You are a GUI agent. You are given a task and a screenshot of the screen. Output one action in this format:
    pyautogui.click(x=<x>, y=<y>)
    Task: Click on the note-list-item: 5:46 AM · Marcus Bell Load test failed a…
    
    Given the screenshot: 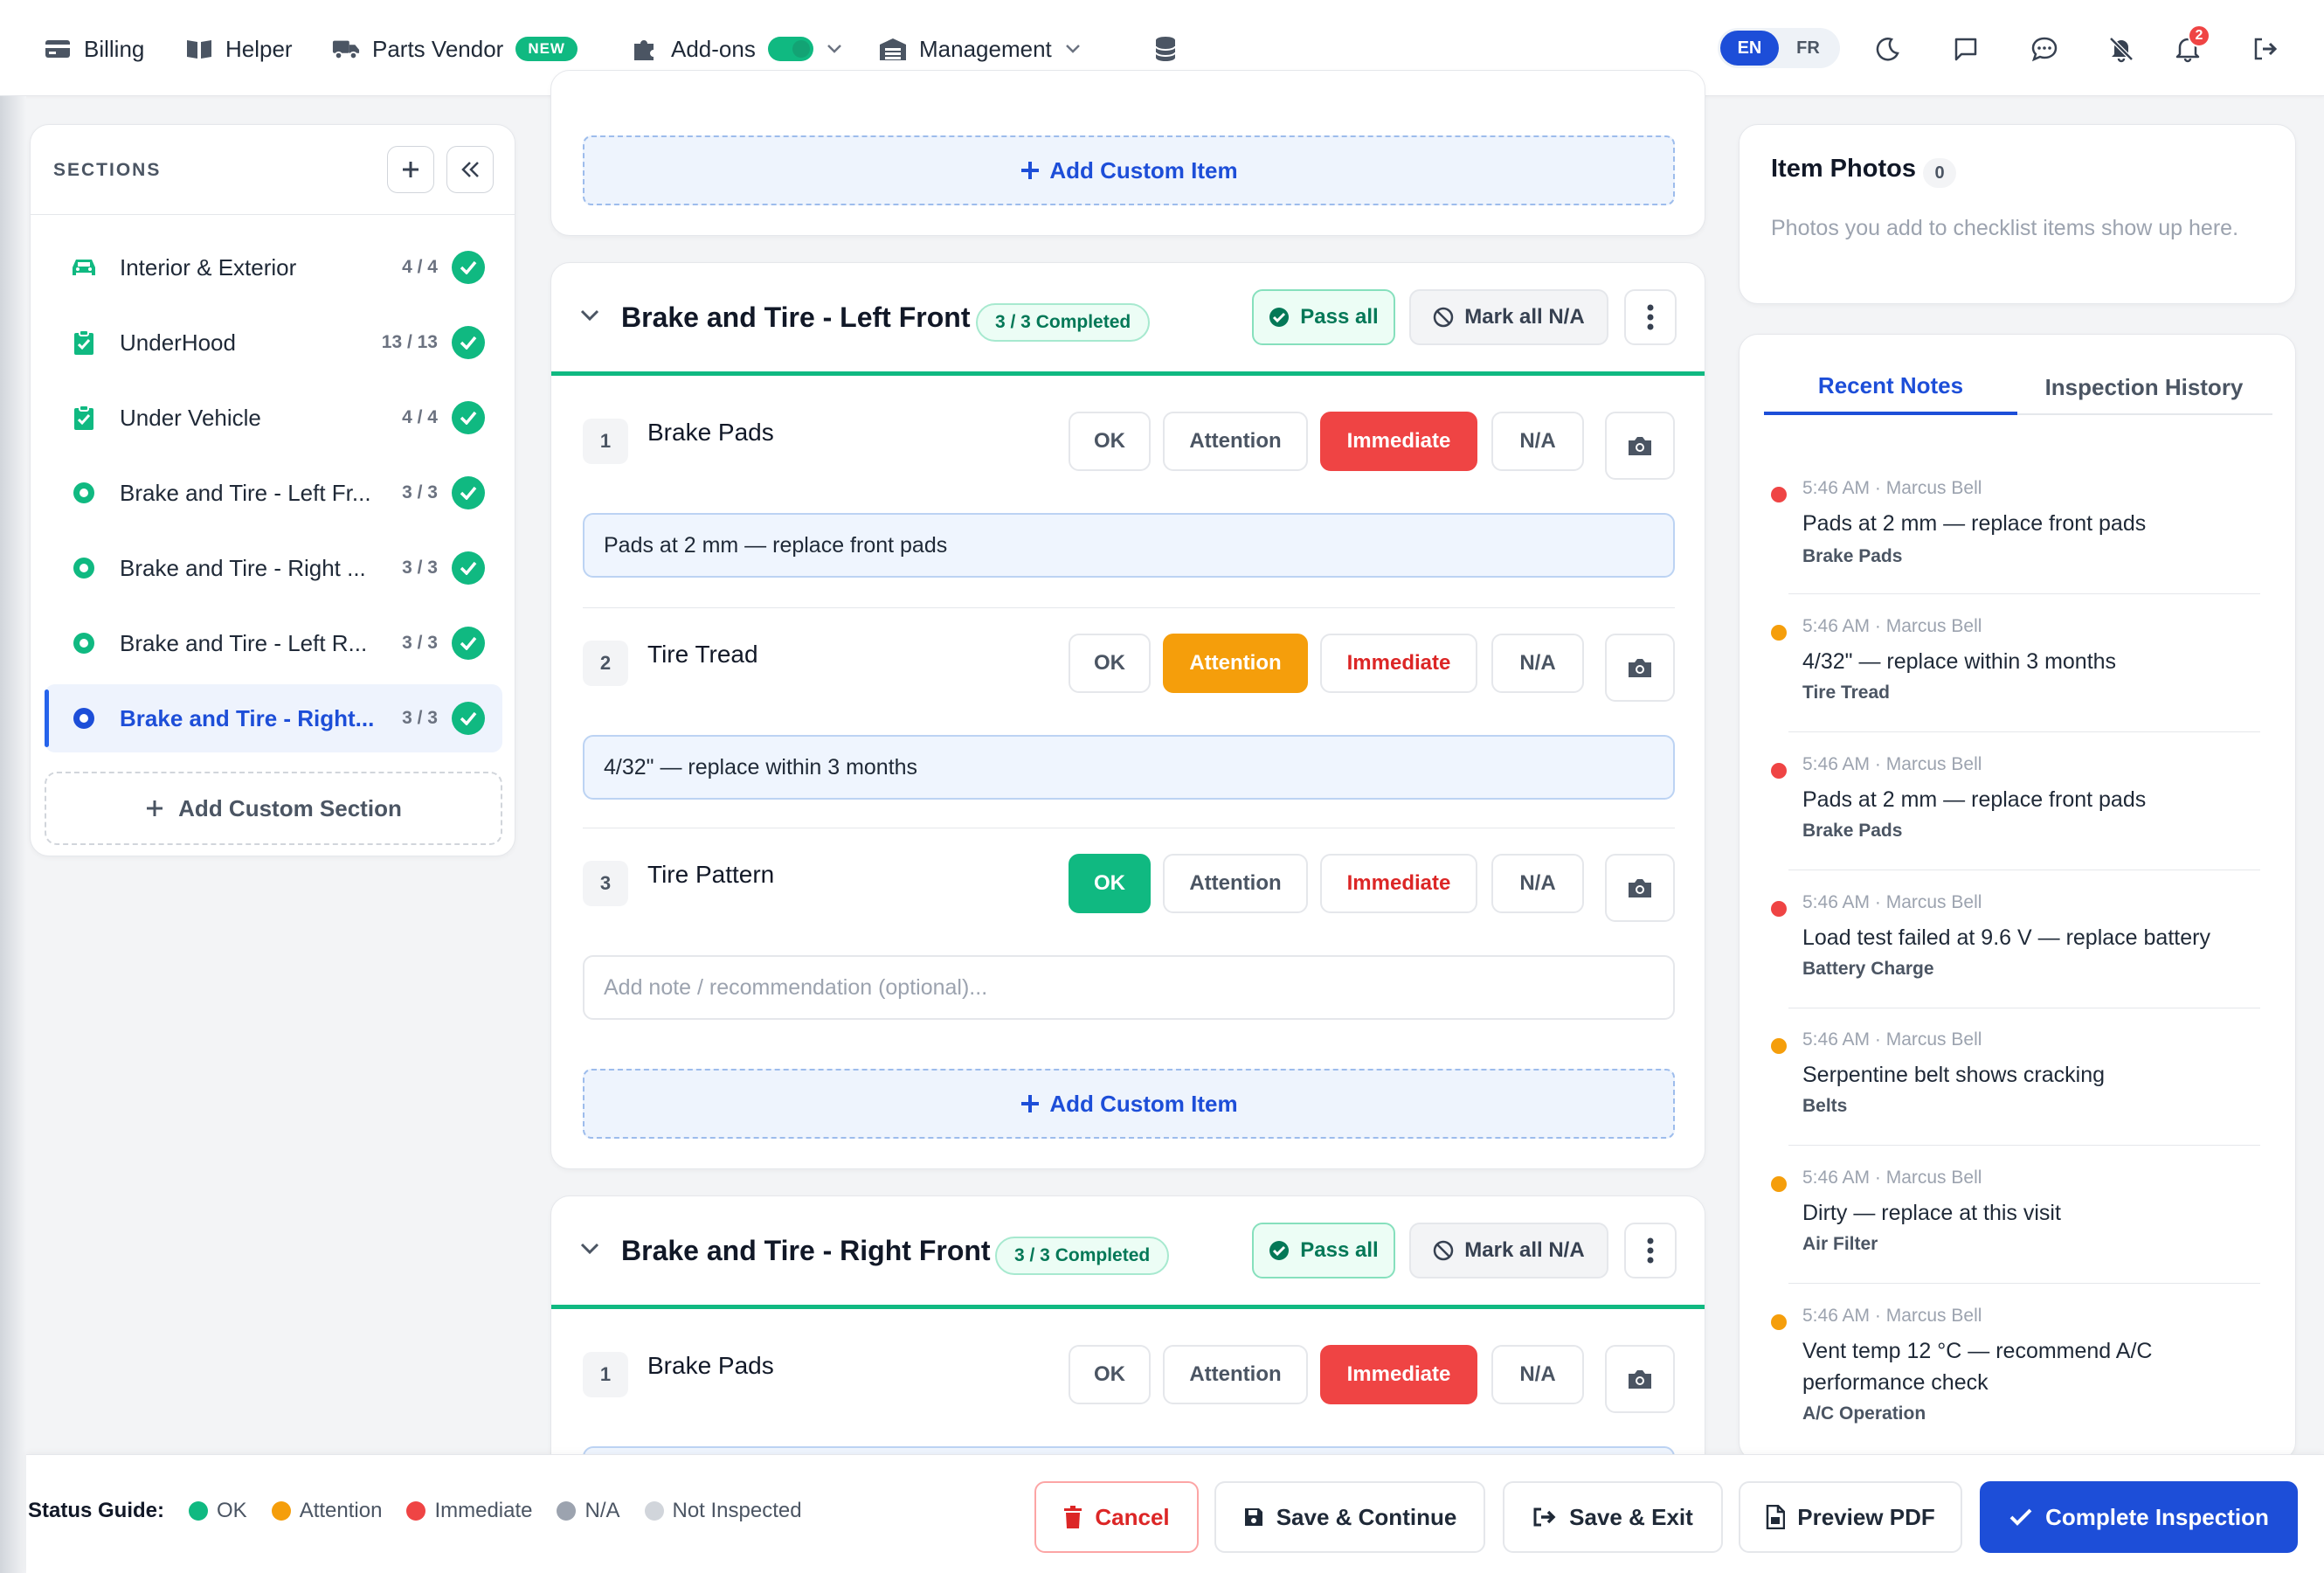 What is the action you would take?
    pyautogui.click(x=2018, y=957)
    